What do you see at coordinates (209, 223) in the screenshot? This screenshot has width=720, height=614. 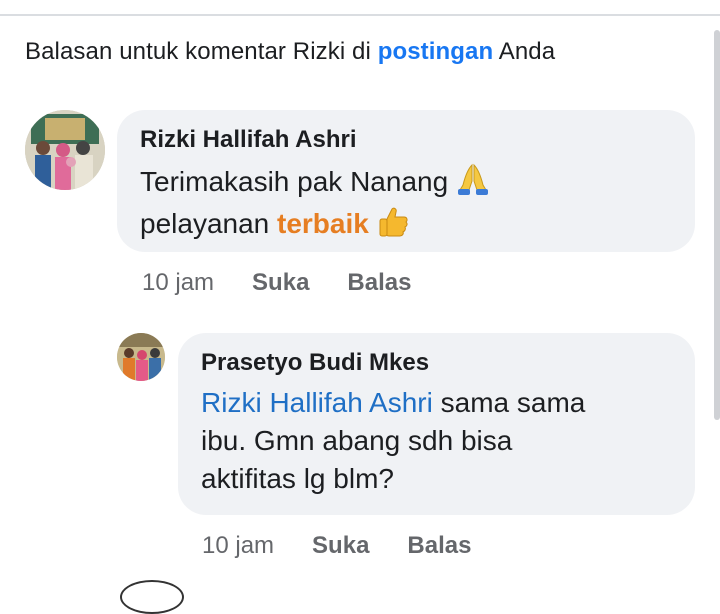 I see `comment-line-text: pelayanan` at bounding box center [209, 223].